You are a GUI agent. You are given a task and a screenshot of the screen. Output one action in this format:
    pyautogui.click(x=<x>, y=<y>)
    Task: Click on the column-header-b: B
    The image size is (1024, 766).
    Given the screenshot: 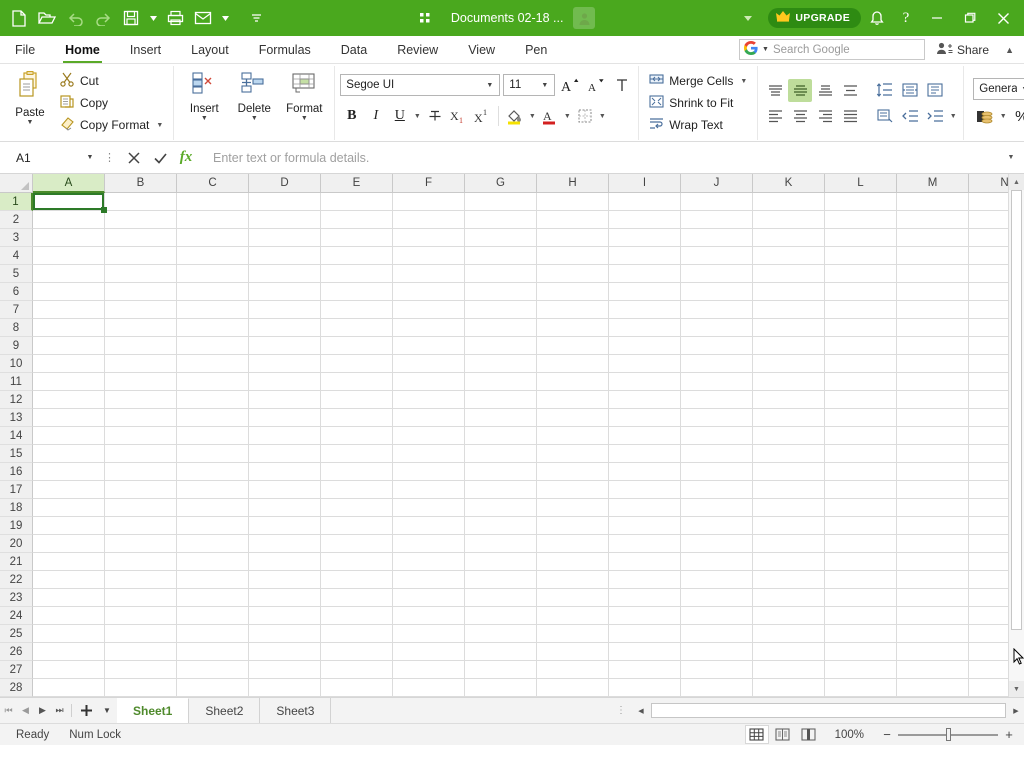 What is the action you would take?
    pyautogui.click(x=141, y=183)
    